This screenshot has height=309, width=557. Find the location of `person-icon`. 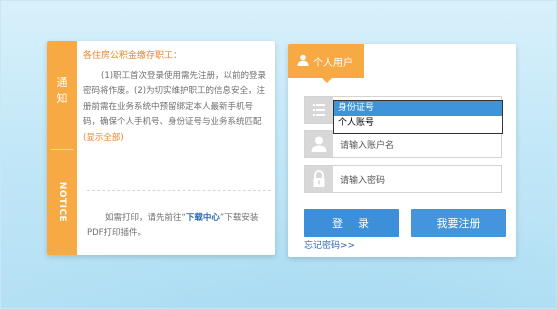

person-icon is located at coordinates (319, 144).